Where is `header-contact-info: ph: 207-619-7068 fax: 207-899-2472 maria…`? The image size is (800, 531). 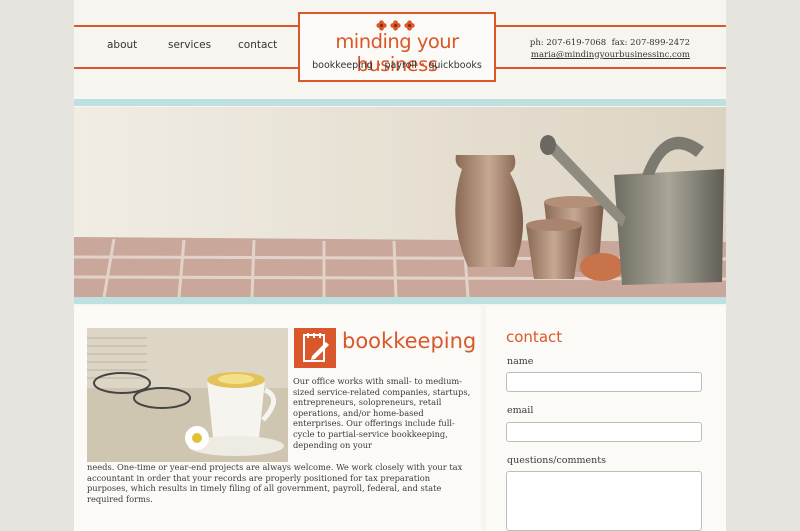 header-contact-info: ph: 207-619-7068 fax: 207-899-2472 maria… is located at coordinates (610, 49).